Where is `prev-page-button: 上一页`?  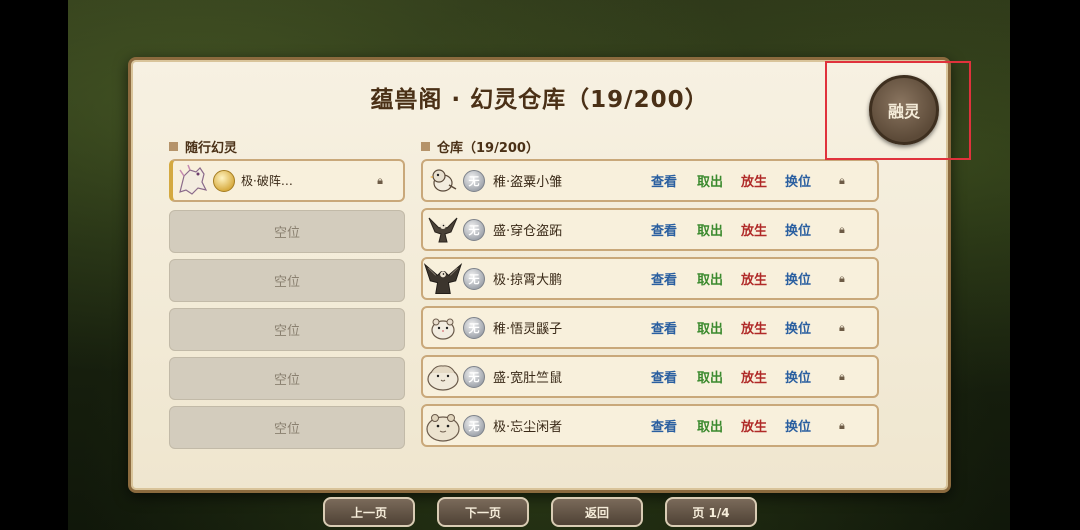
prev-page-button: 上一页 is located at coordinates (369, 512).